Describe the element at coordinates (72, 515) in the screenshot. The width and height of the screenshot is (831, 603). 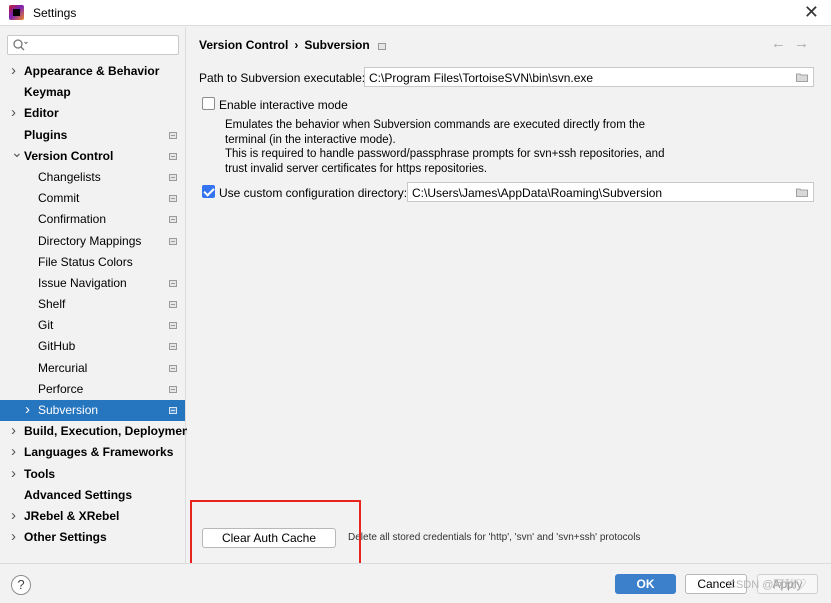
I see `sidebar-item-label: JRebel & XRebel` at that location.